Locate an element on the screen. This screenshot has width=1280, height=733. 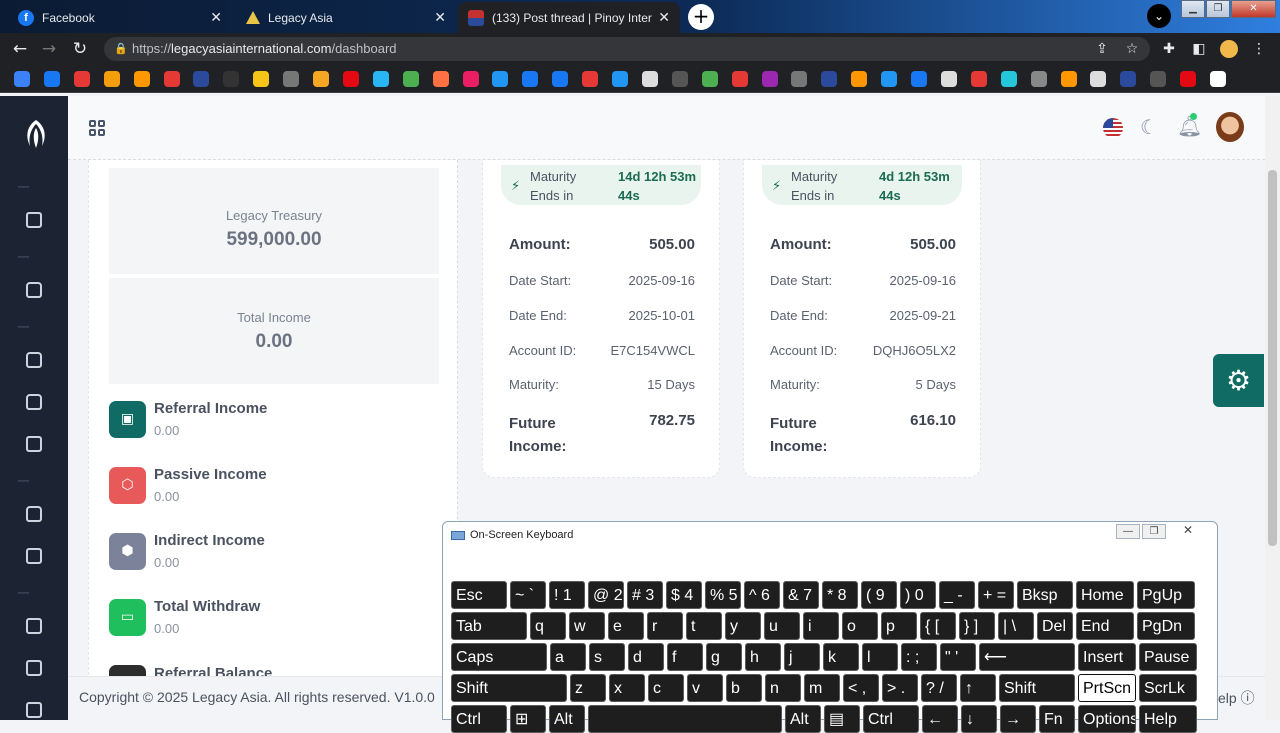
page-scrollbar is located at coordinates (1272, 408).